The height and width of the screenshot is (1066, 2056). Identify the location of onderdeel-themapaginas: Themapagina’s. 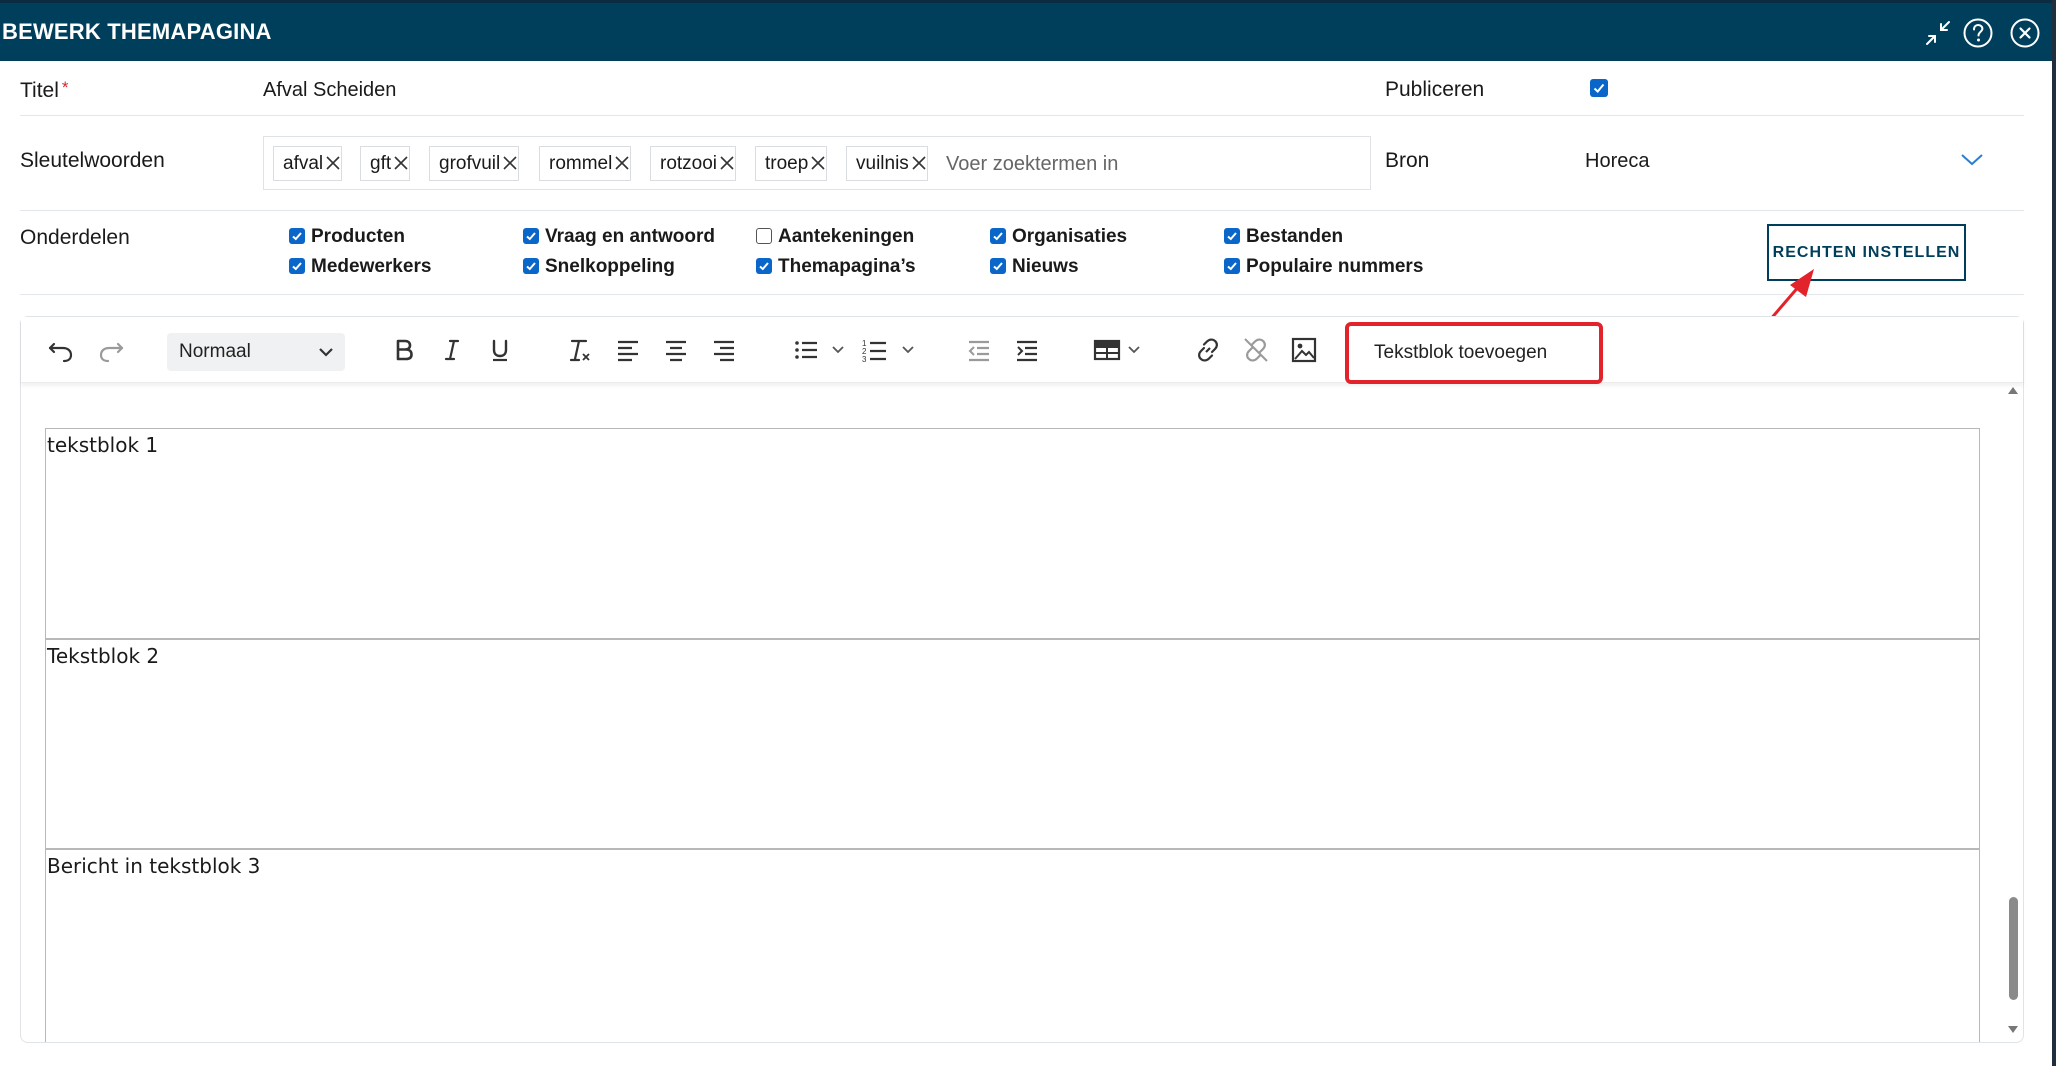
(836, 267).